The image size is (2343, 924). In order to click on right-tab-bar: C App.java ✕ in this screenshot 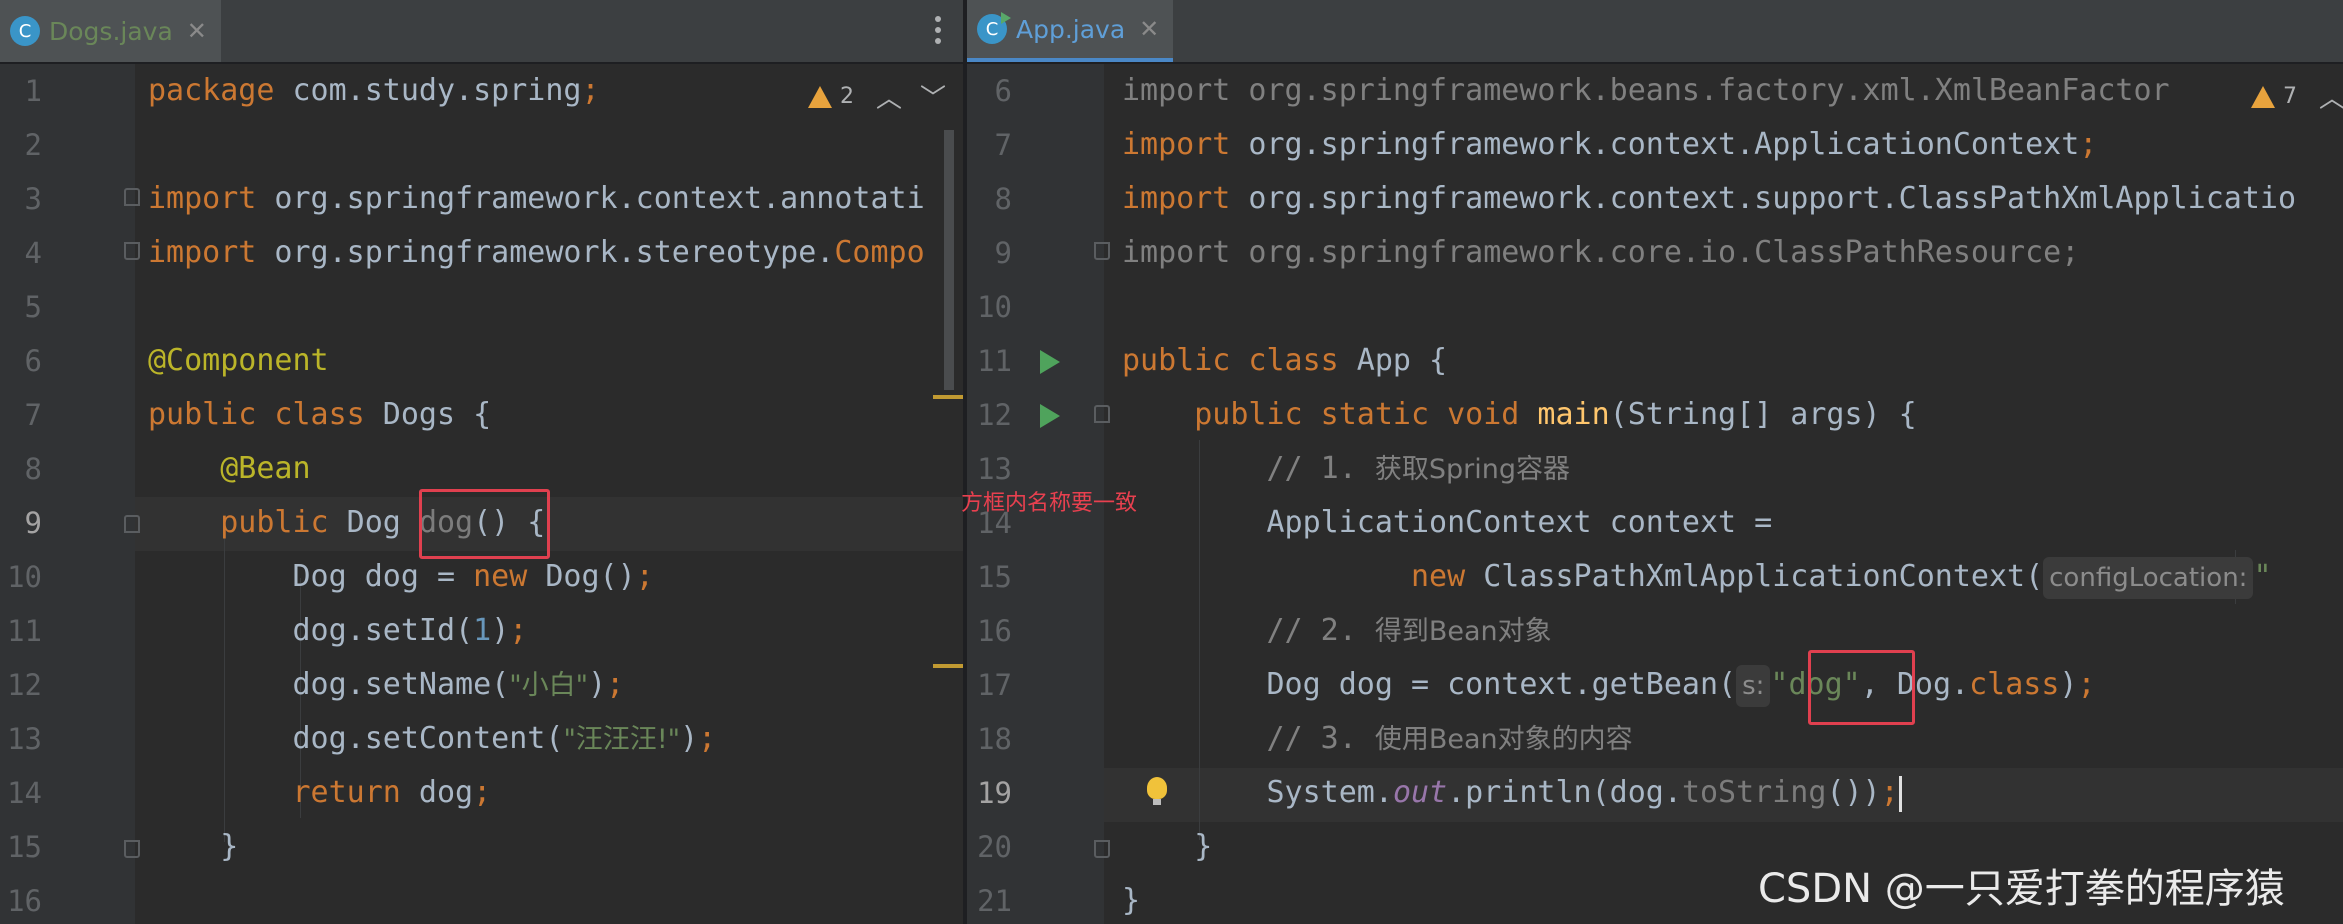, I will do `click(1655, 32)`.